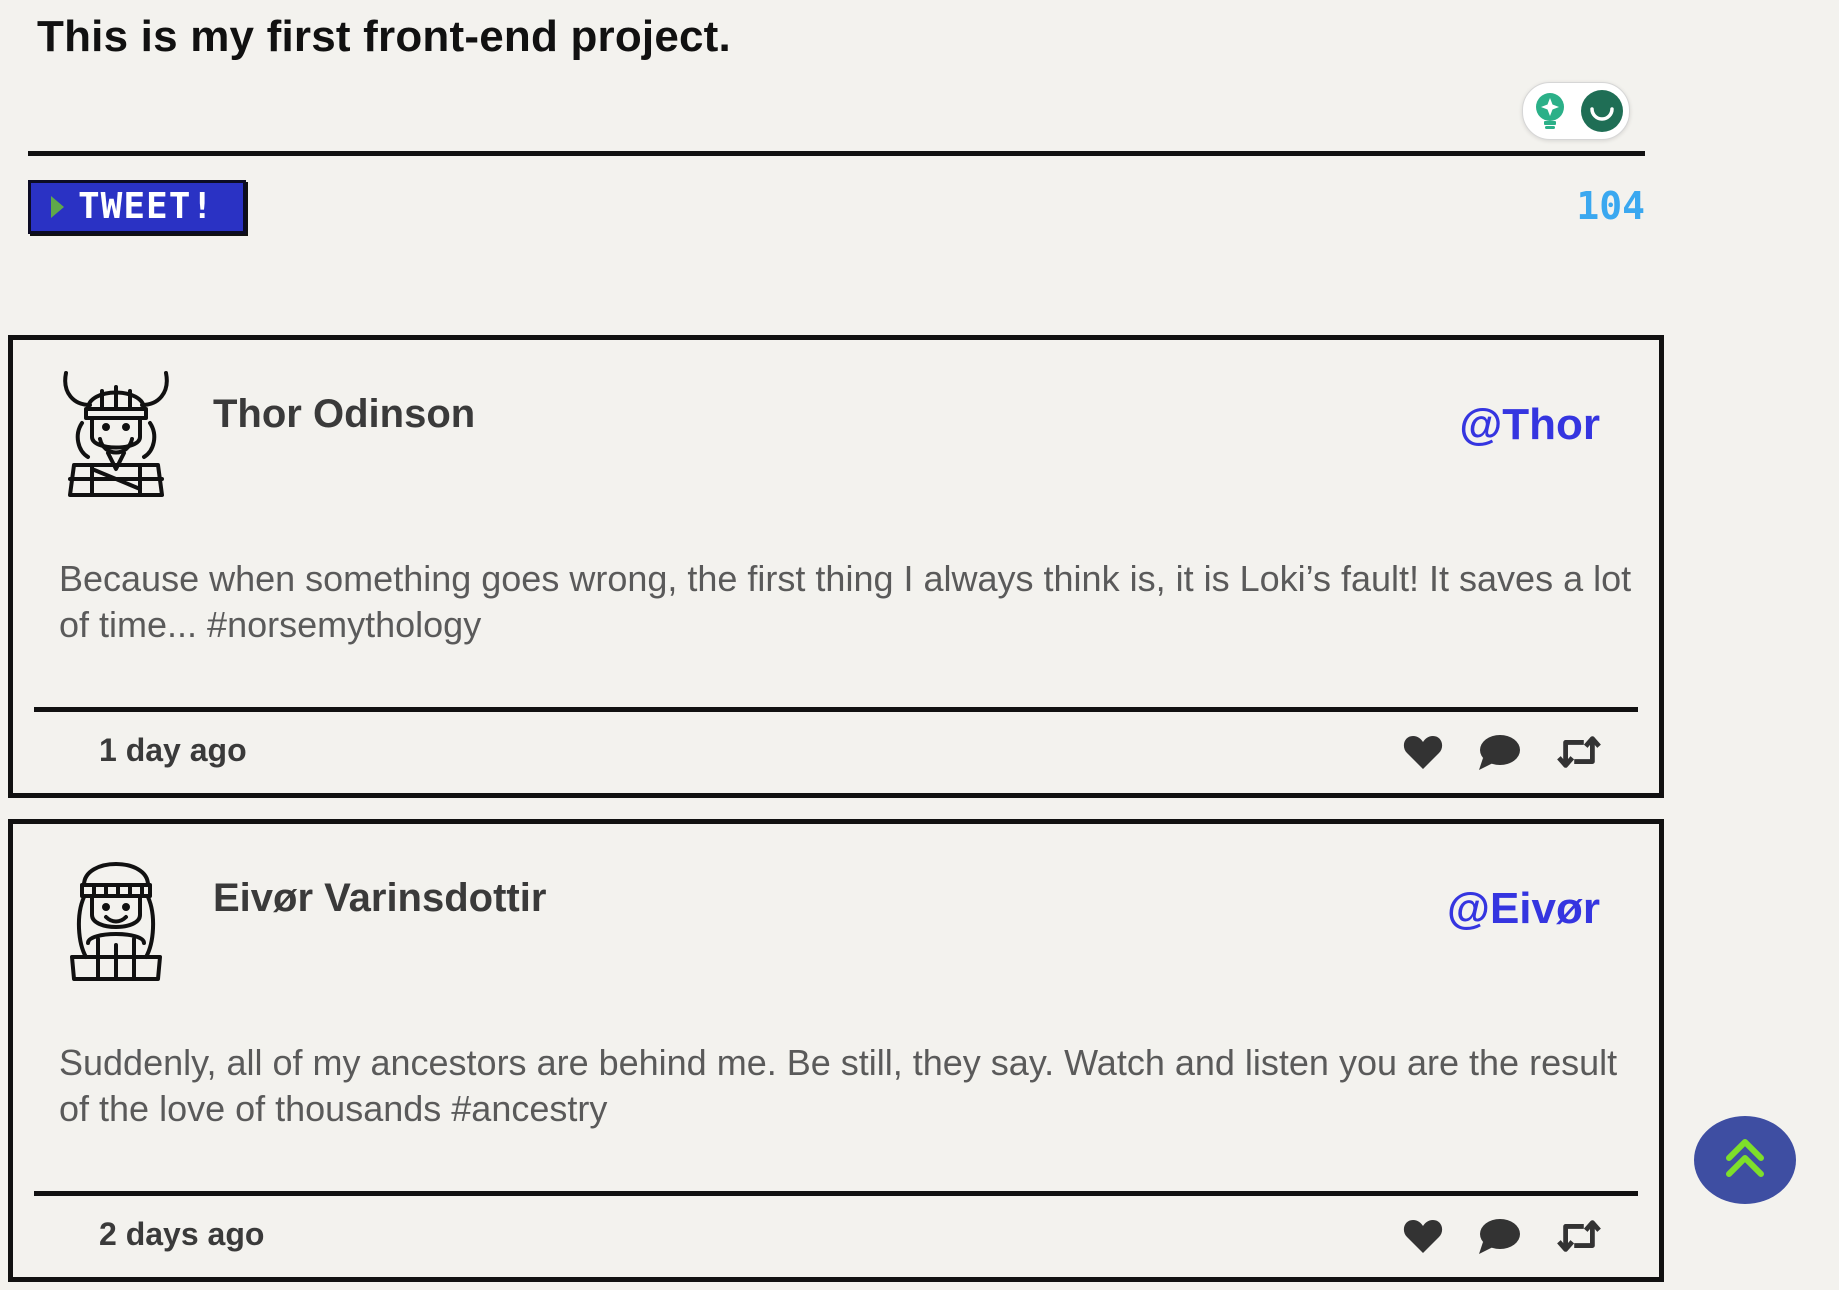 This screenshot has width=1839, height=1290. I want to click on author-name: Eivør Varinsdottir, so click(380, 898).